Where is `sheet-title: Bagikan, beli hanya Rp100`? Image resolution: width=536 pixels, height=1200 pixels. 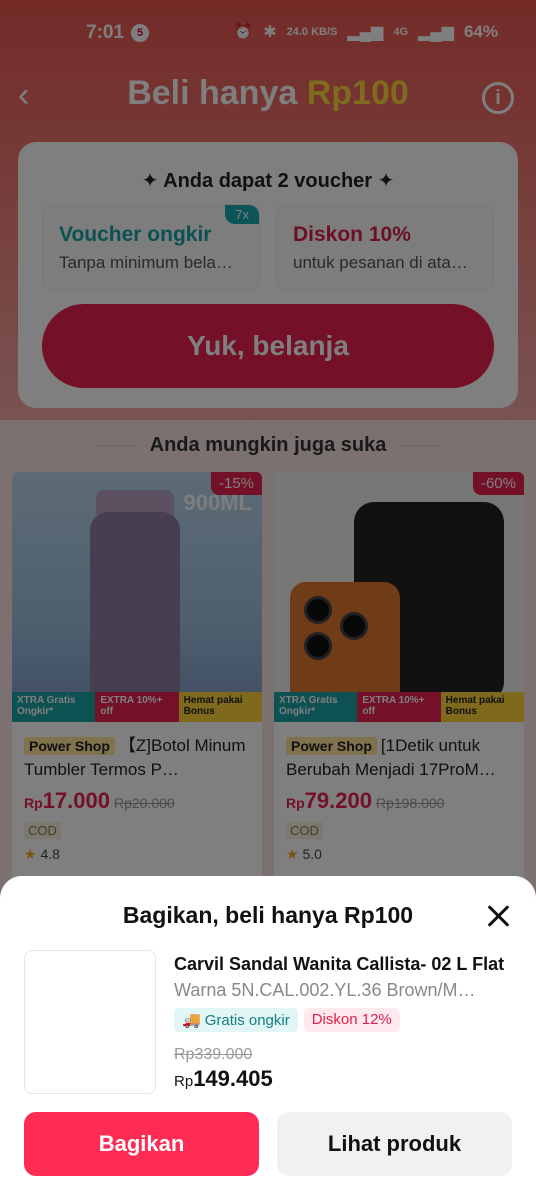 sheet-title: Bagikan, beli hanya Rp100 is located at coordinates (268, 915).